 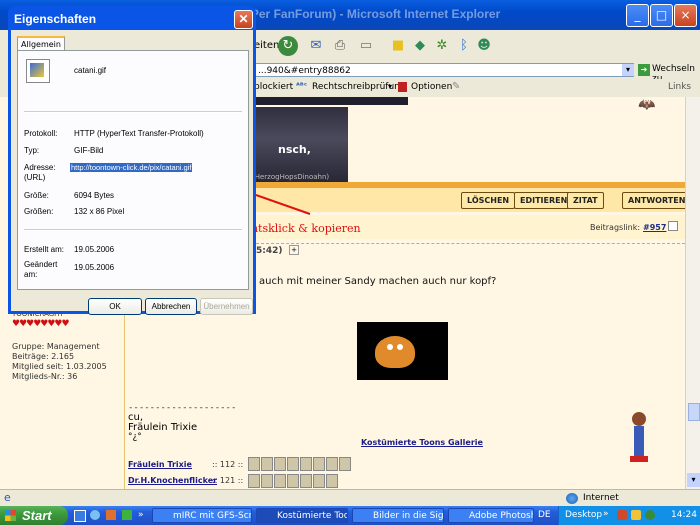 What do you see at coordinates (350, 498) in the screenshot?
I see `status-bar: e Internet` at bounding box center [350, 498].